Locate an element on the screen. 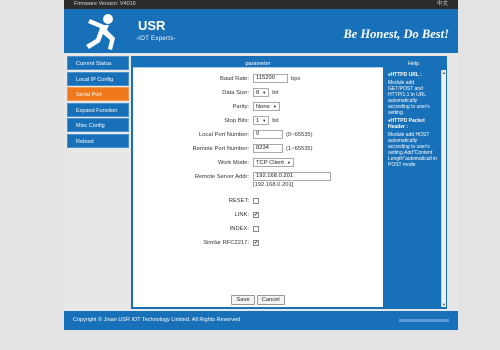 Image resolution: width=500 pixels, height=350 pixels. sidebar-item-misc-config: Misc Config is located at coordinates (98, 125).